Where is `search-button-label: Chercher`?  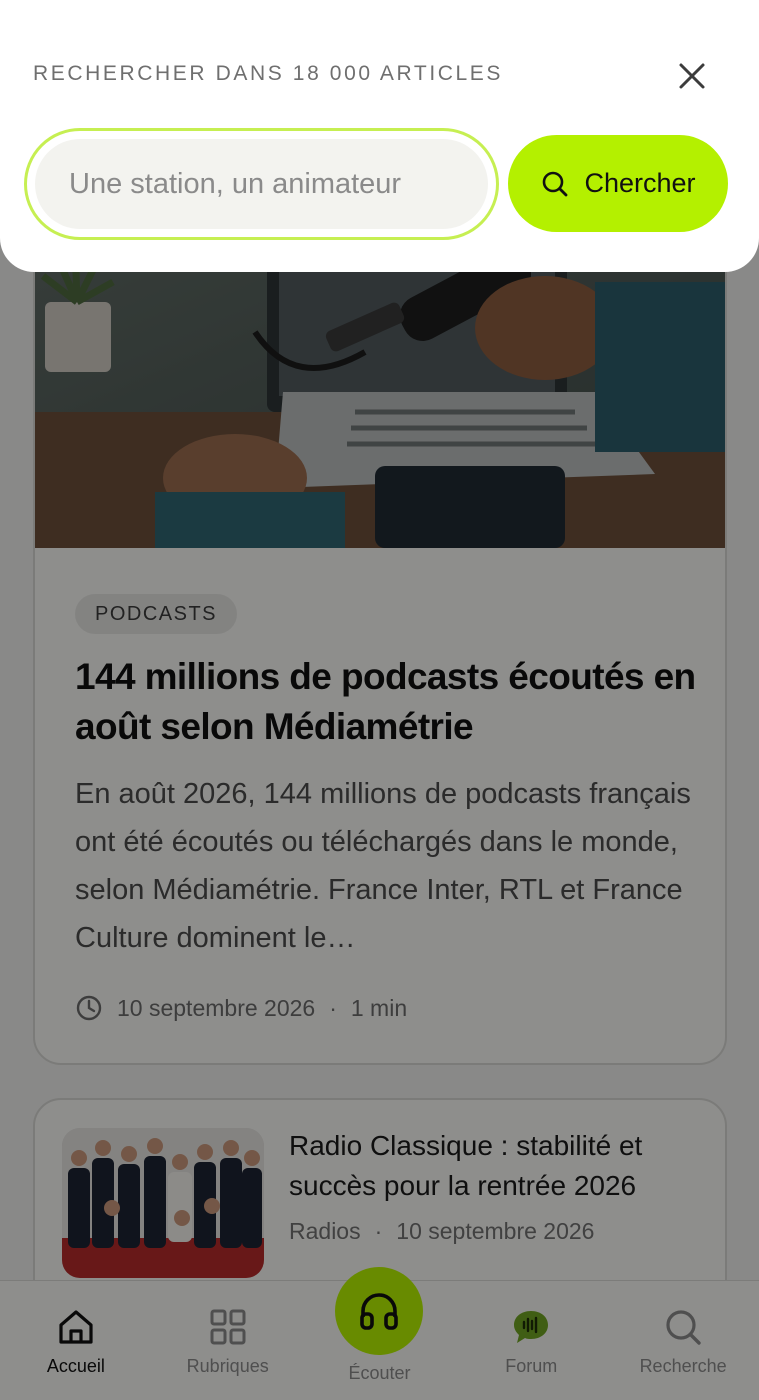
search-button-label: Chercher is located at coordinates (640, 183).